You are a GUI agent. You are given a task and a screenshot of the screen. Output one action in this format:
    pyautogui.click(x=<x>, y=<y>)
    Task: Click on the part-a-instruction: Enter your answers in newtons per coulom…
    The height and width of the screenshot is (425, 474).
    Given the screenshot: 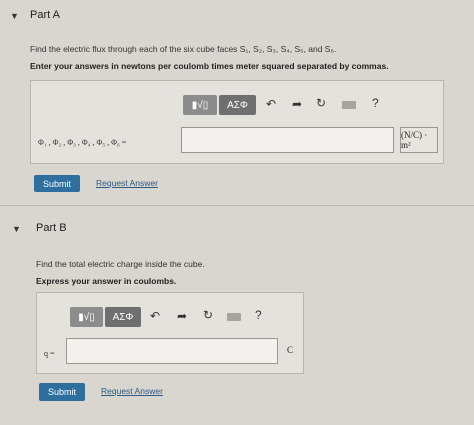 What is the action you would take?
    pyautogui.click(x=209, y=66)
    